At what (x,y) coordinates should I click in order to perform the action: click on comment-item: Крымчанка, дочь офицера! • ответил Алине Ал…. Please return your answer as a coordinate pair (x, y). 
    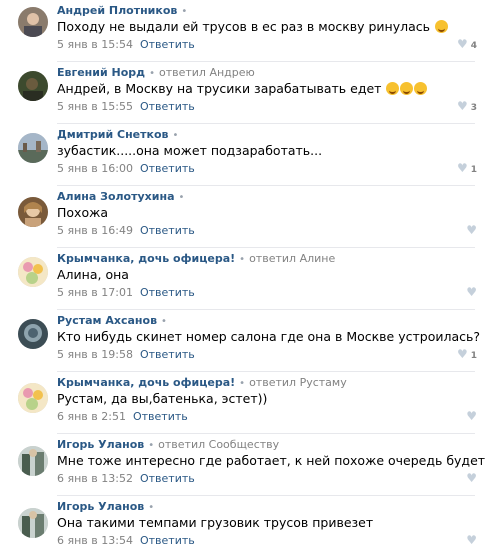
    Looking at the image, I should click on (250, 279).